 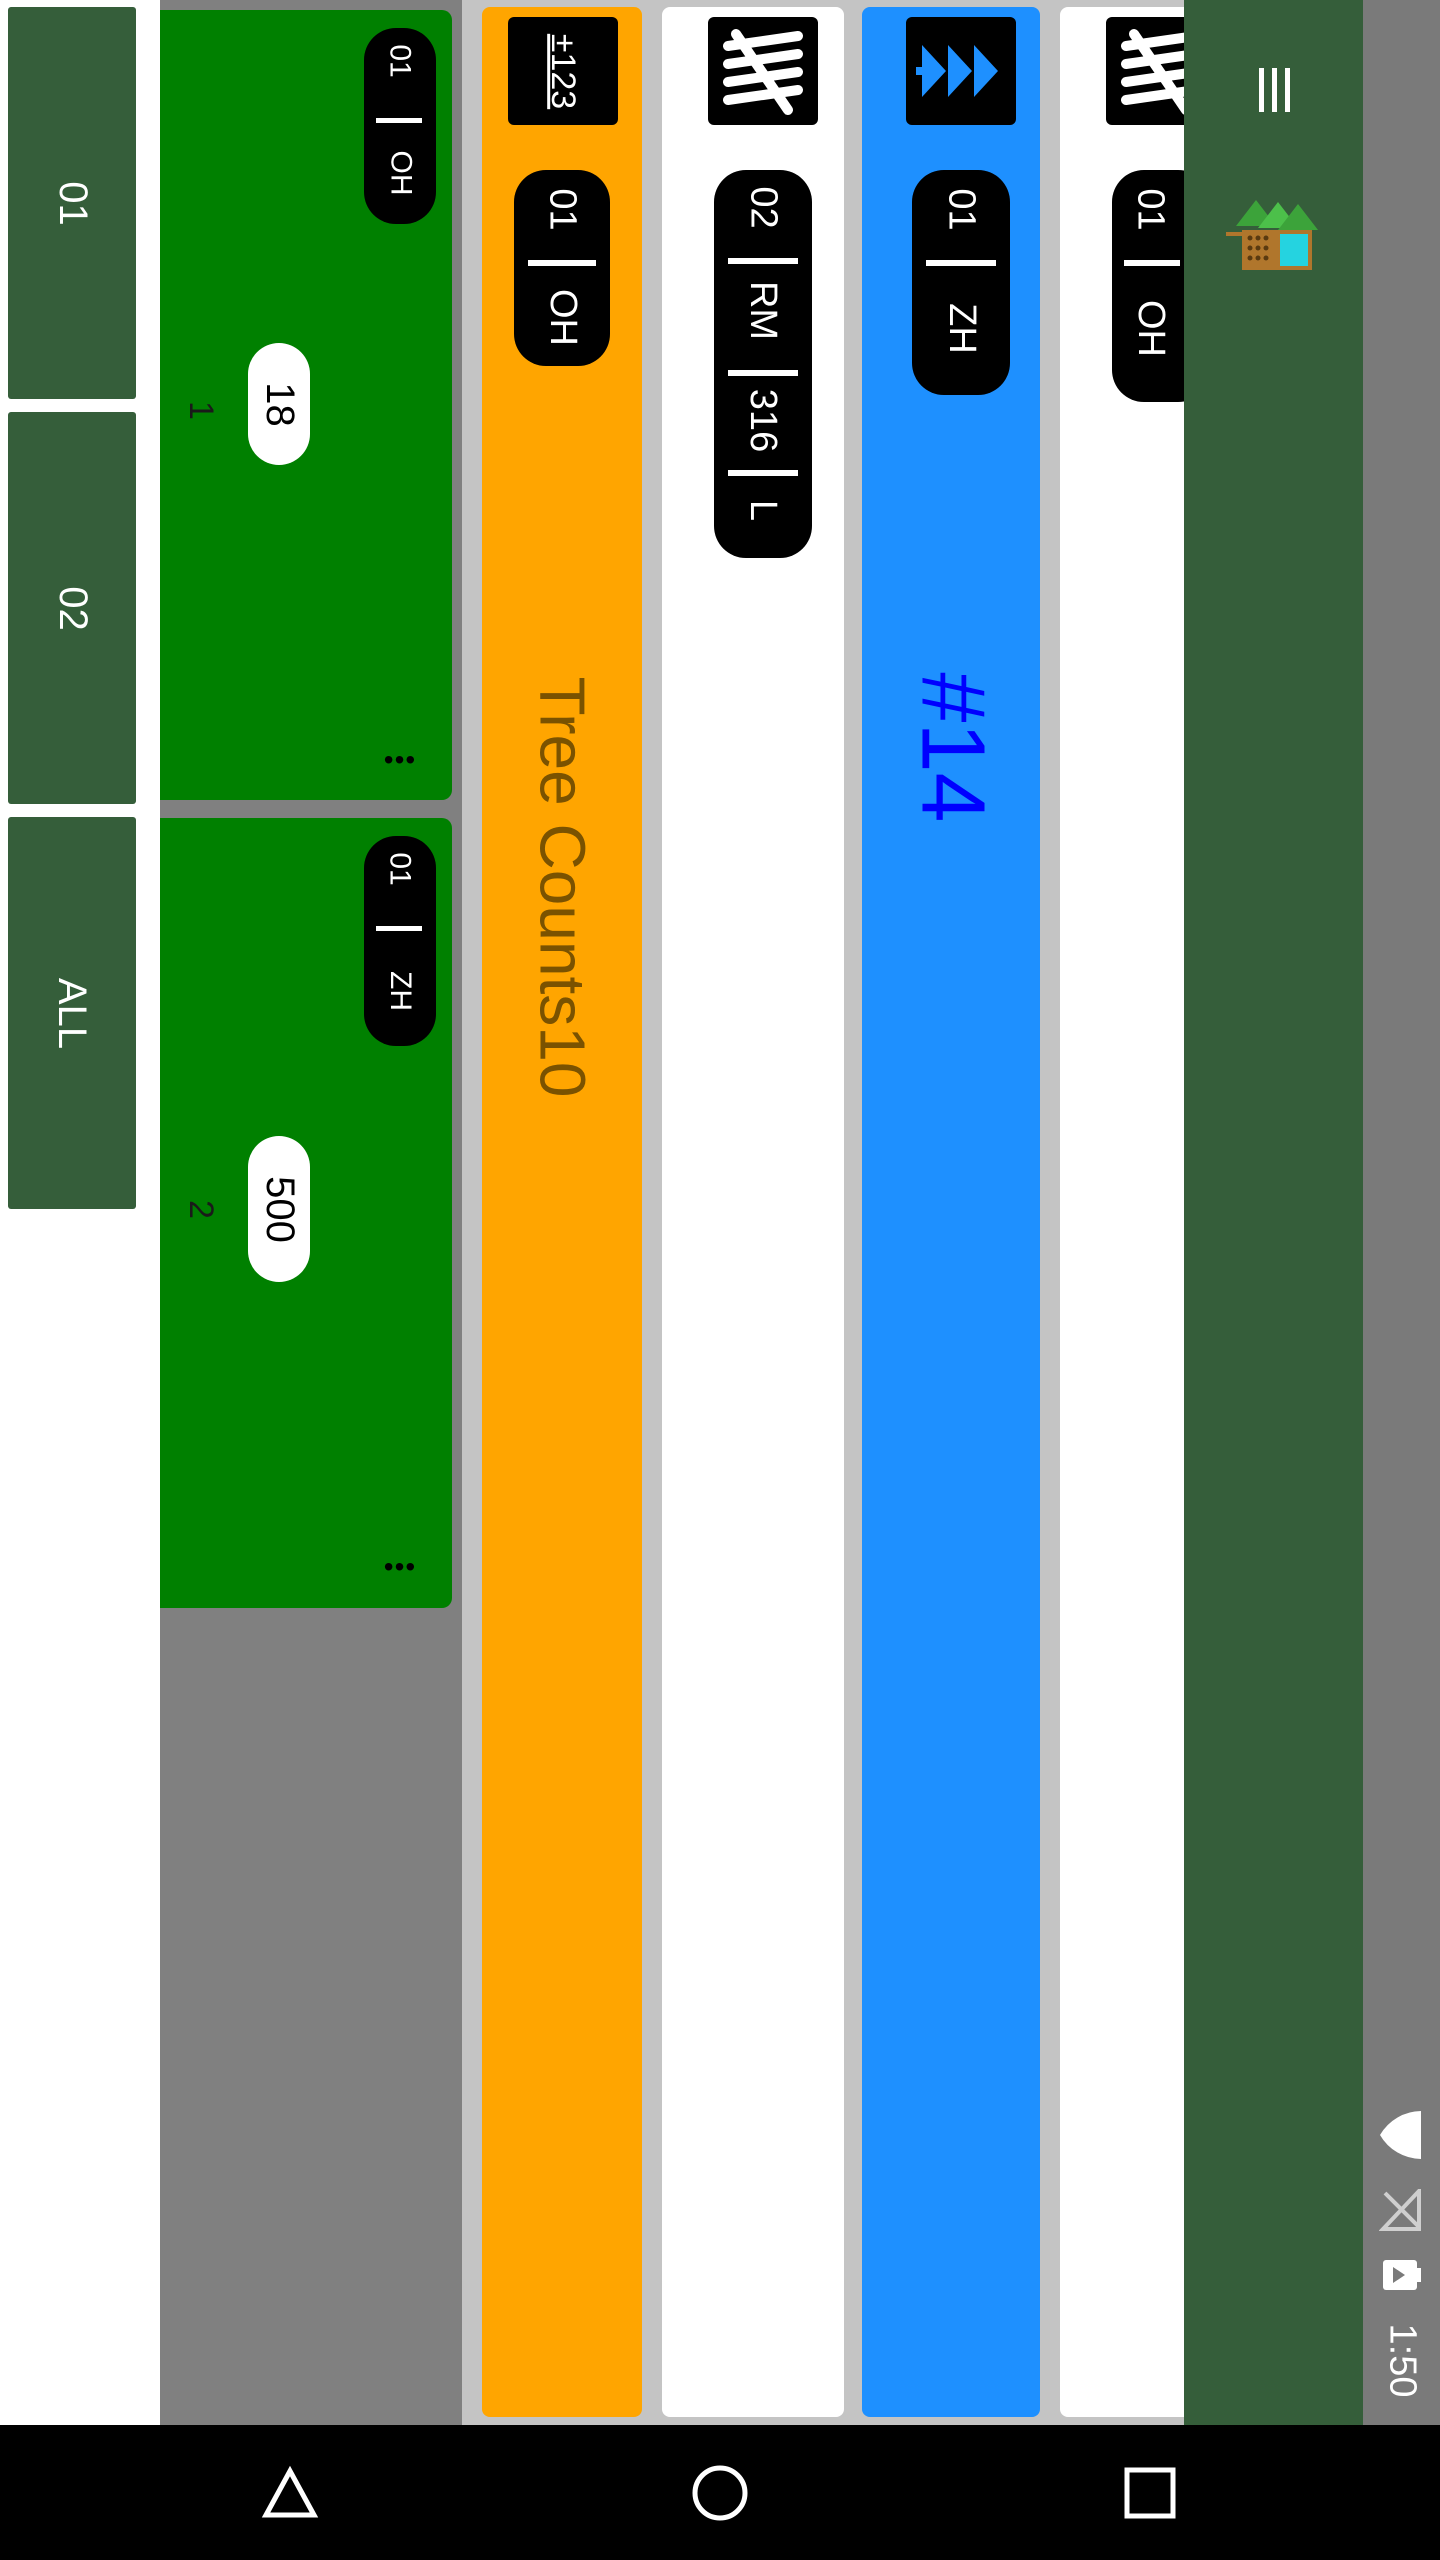 I want to click on tag-species: ZH, so click(x=400, y=991).